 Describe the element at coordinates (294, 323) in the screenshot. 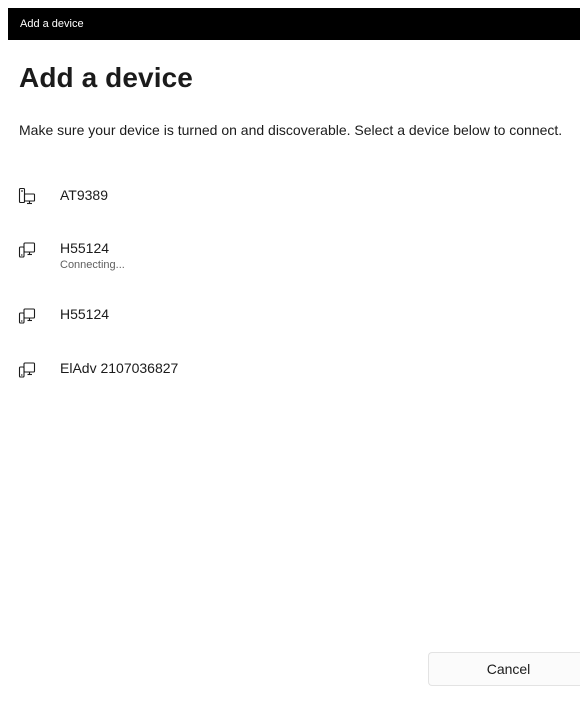

I see `device-item-h55124: H55124` at that location.